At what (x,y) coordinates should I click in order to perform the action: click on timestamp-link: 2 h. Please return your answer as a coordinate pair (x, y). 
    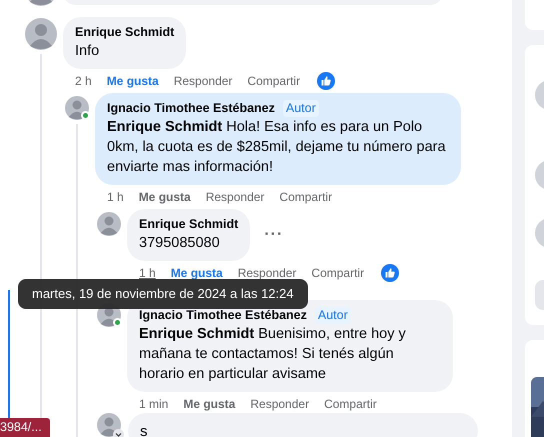
    Looking at the image, I should click on (83, 81).